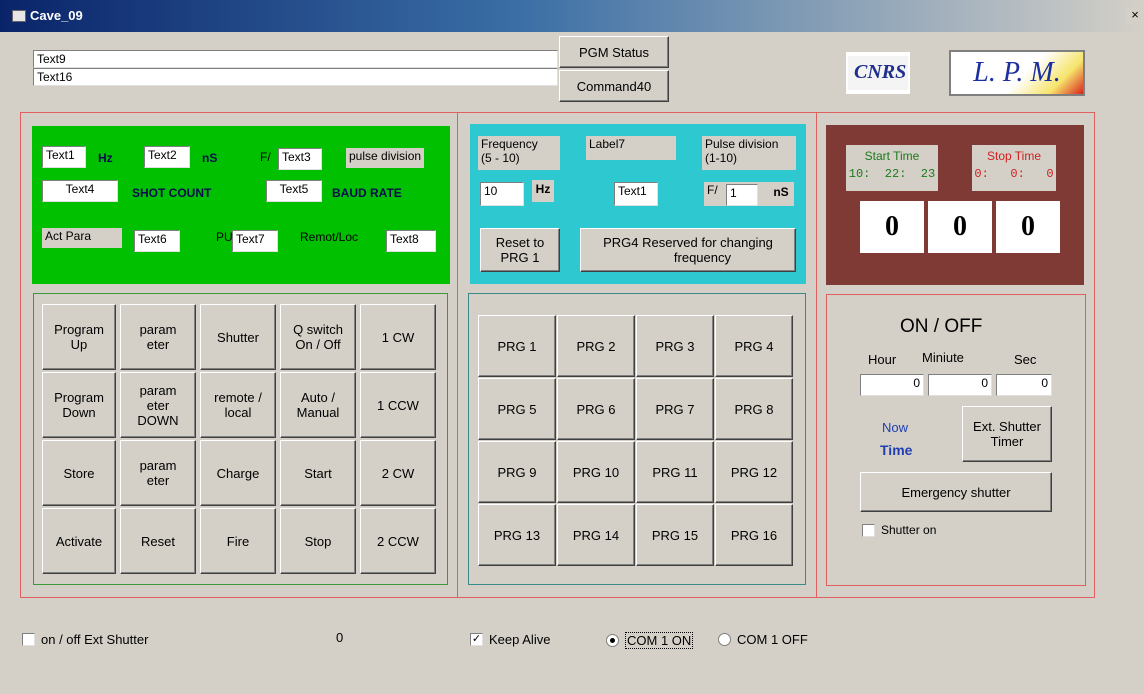 The image size is (1144, 694). I want to click on time-label: Time, so click(896, 450).